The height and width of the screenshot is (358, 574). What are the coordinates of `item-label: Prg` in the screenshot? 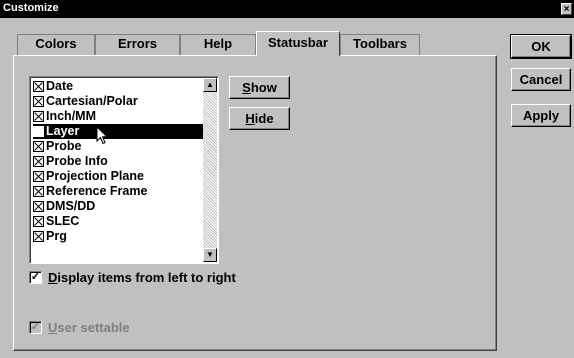 It's located at (56, 236).